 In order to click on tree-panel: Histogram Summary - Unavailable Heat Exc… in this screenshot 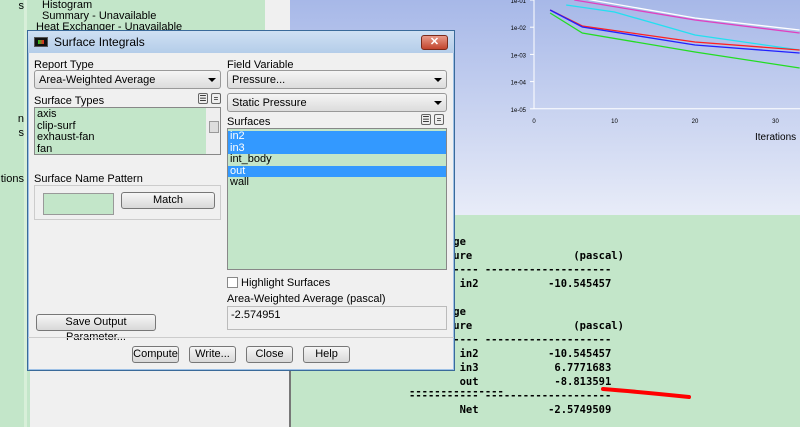, I will do `click(147, 15)`.